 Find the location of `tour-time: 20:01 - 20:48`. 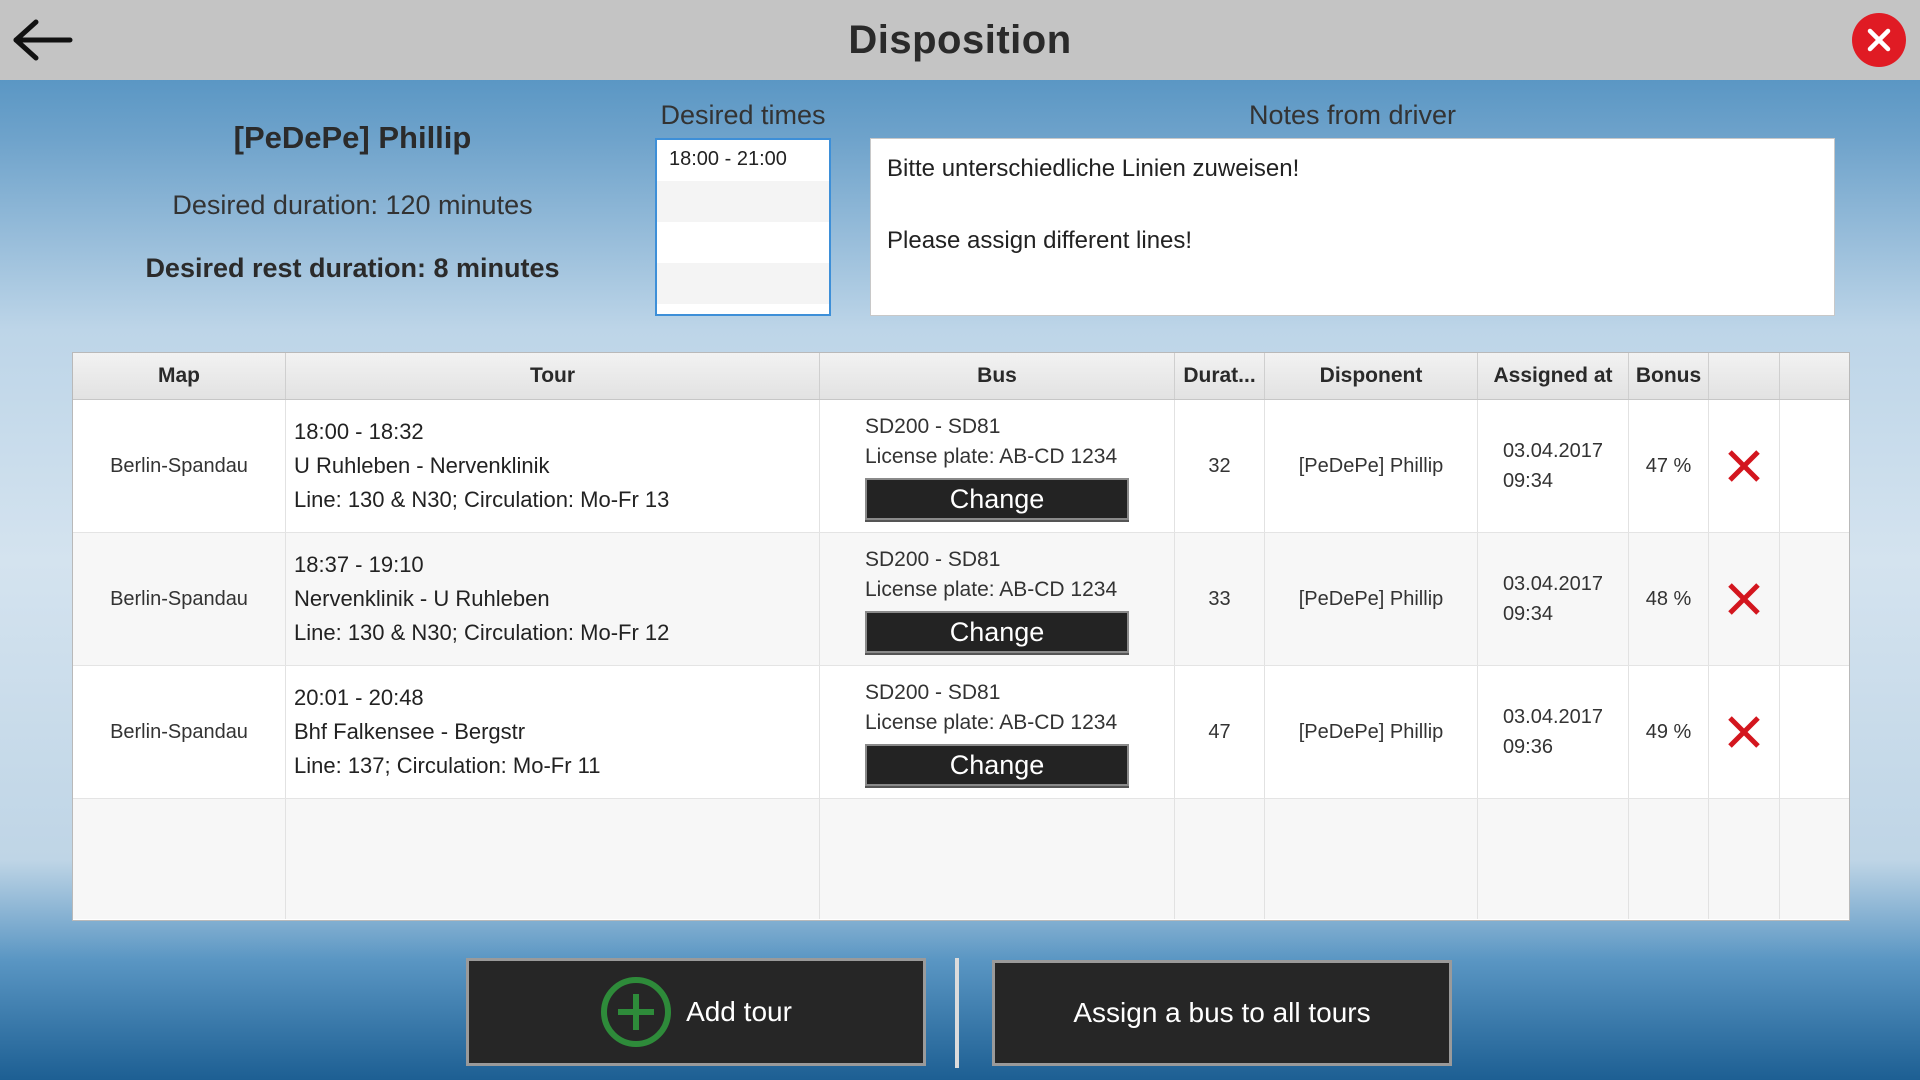

tour-time: 20:01 - 20:48 is located at coordinates (359, 697).